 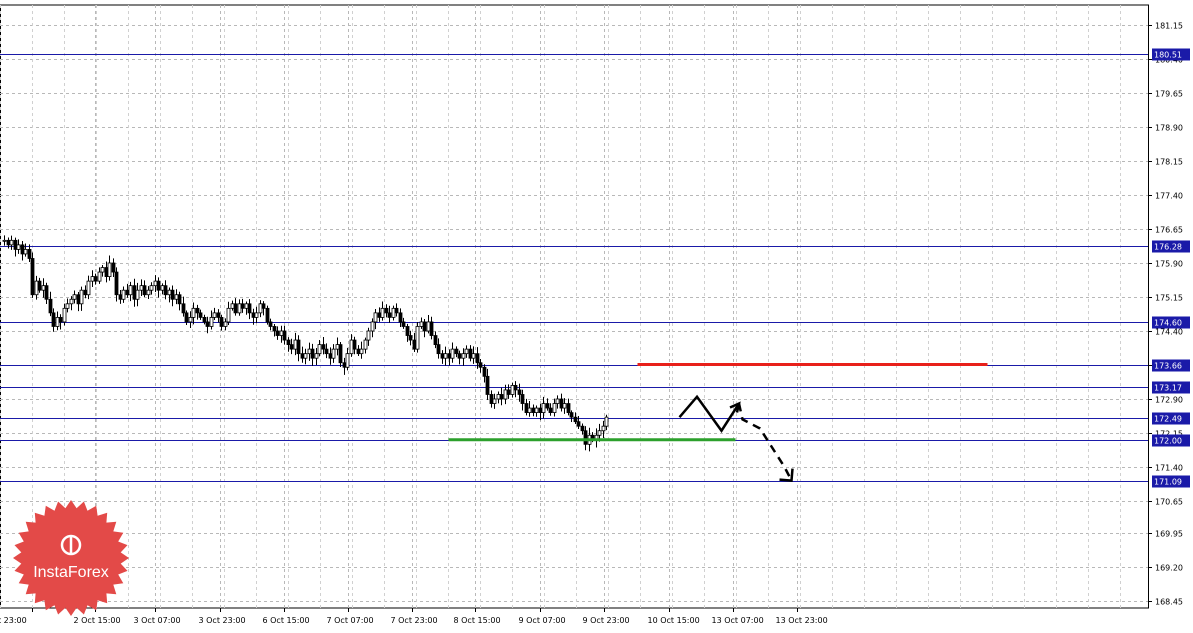 What do you see at coordinates (1168, 366) in the screenshot?
I see `level-badge-label: 173.66` at bounding box center [1168, 366].